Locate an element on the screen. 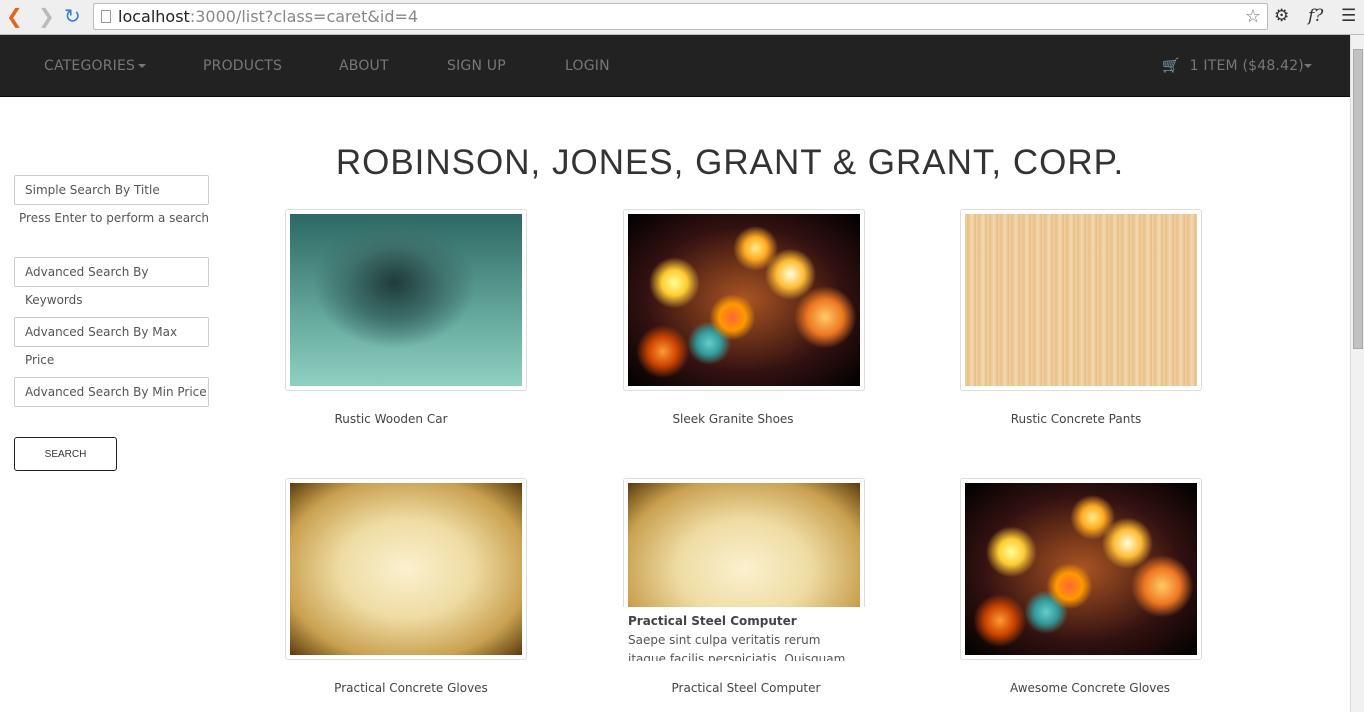 This screenshot has height=712, width=1364. cart-dropdown: 🛒 1 ITEM ($48.42) is located at coordinates (1237, 66).